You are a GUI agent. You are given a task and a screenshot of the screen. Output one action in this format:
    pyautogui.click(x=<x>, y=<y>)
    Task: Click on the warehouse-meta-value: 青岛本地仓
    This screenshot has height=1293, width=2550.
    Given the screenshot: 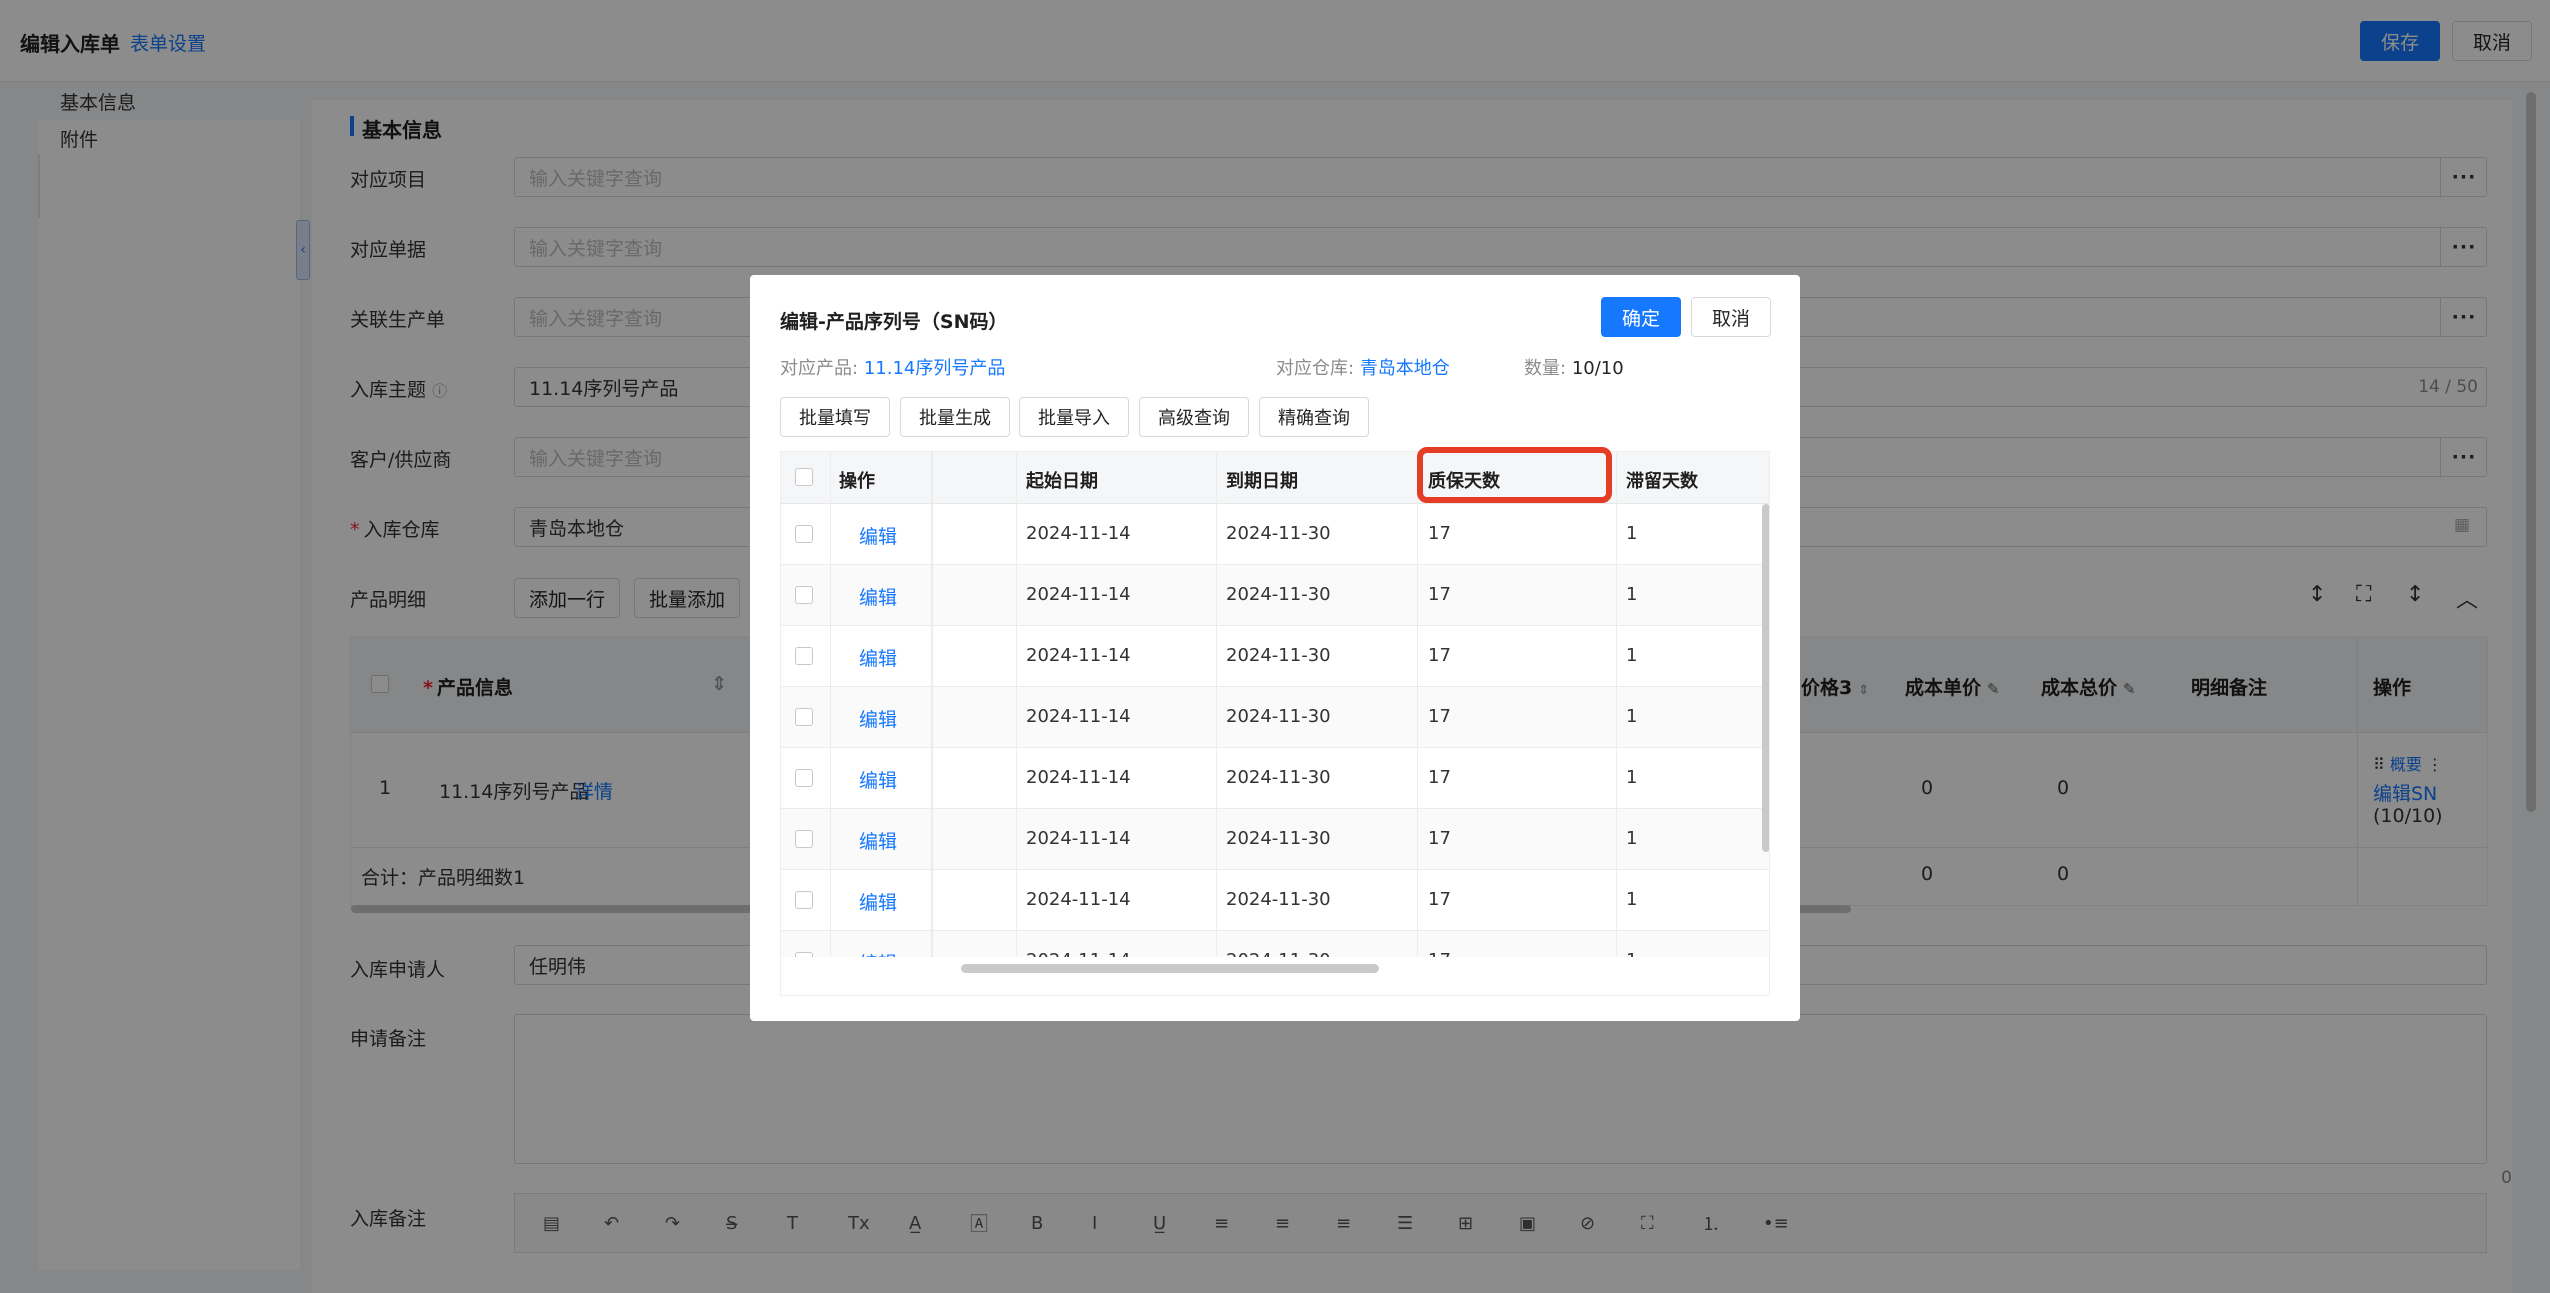 What is the action you would take?
    pyautogui.click(x=1405, y=368)
    